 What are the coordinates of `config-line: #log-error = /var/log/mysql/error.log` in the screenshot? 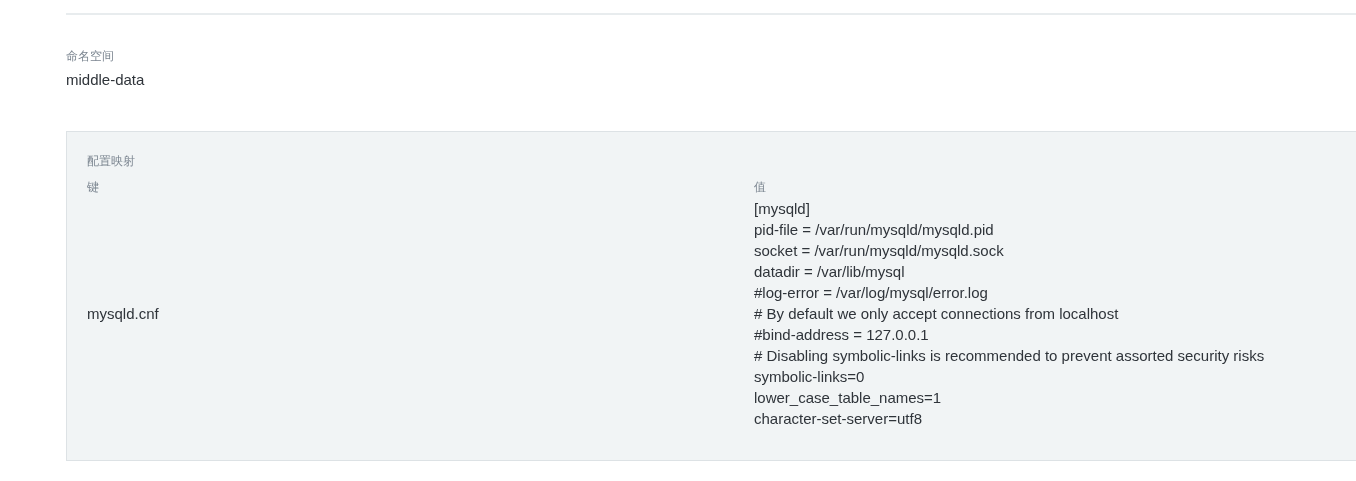 It's located at (871, 293).